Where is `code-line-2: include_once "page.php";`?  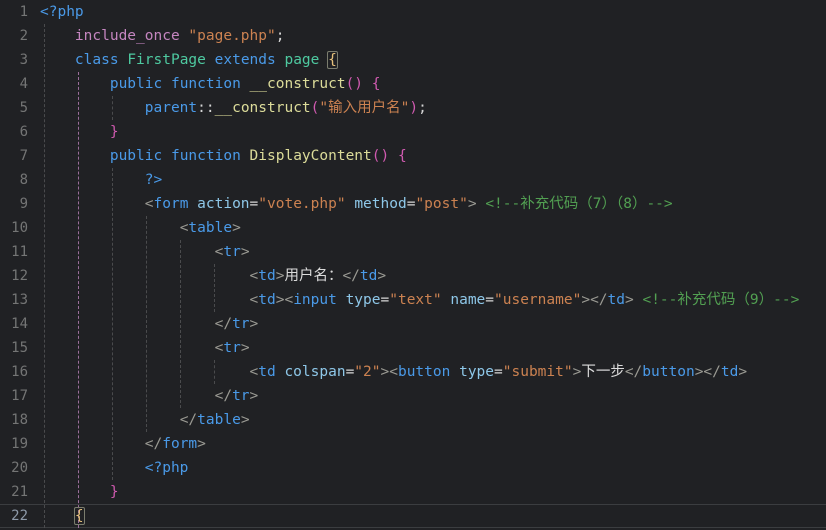 code-line-2: include_once "page.php"; is located at coordinates (433, 36).